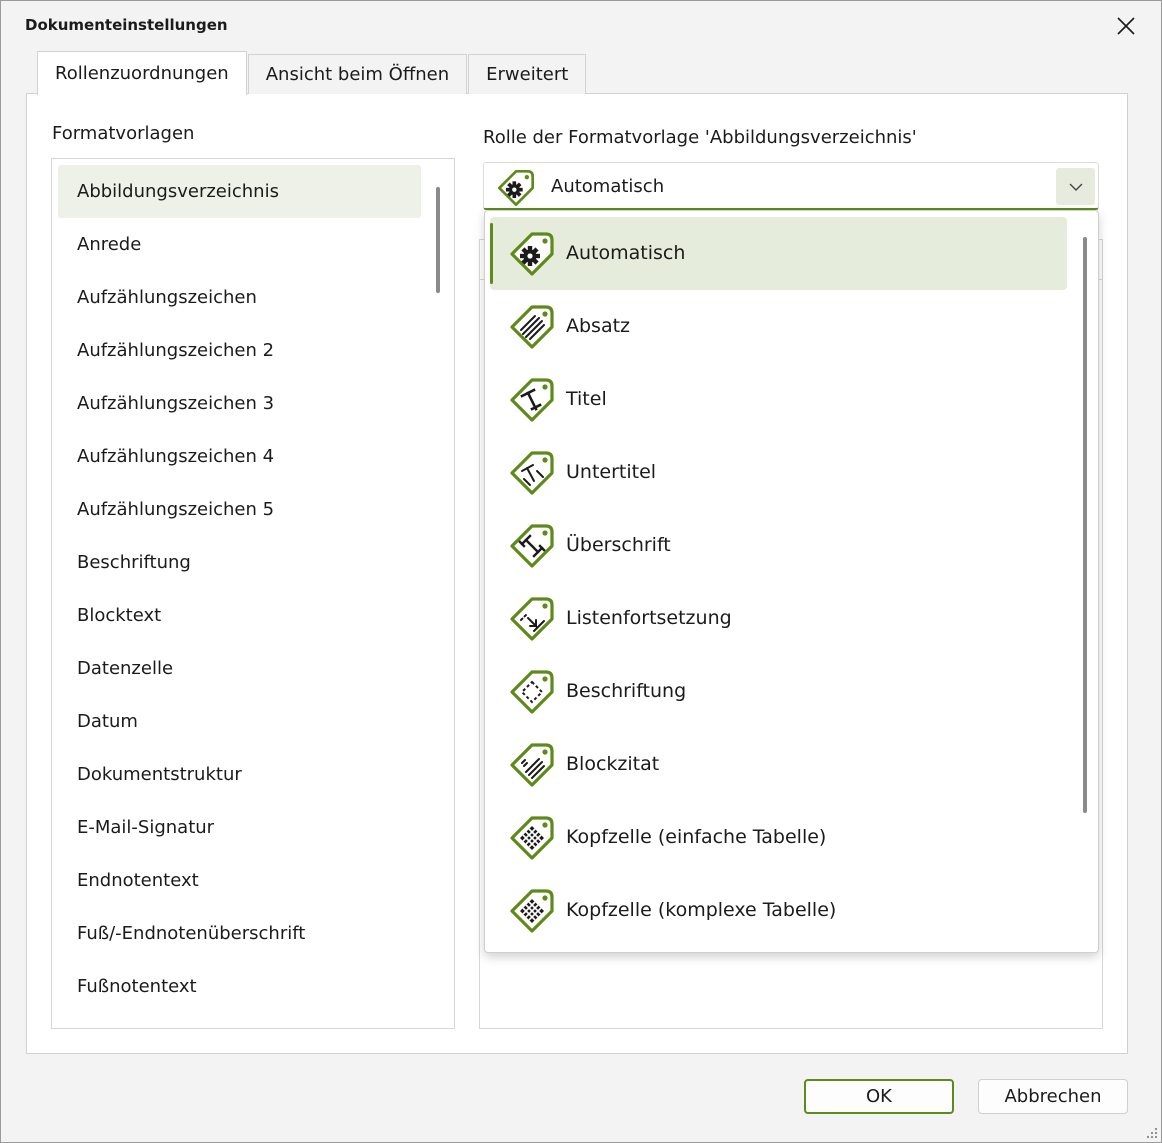 This screenshot has height=1143, width=1162. Describe the element at coordinates (611, 472) in the screenshot. I see `dropdown-option-label: Untertitel` at that location.